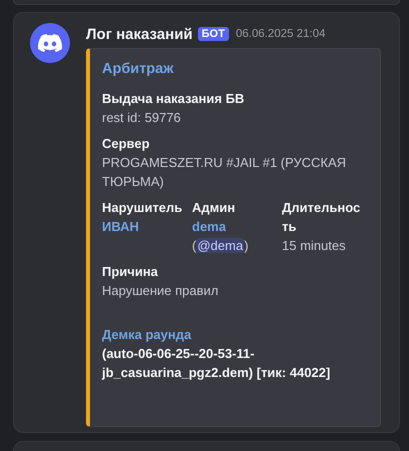 This screenshot has height=451, width=409. What do you see at coordinates (130, 272) in the screenshot?
I see `field-name: Причина` at bounding box center [130, 272].